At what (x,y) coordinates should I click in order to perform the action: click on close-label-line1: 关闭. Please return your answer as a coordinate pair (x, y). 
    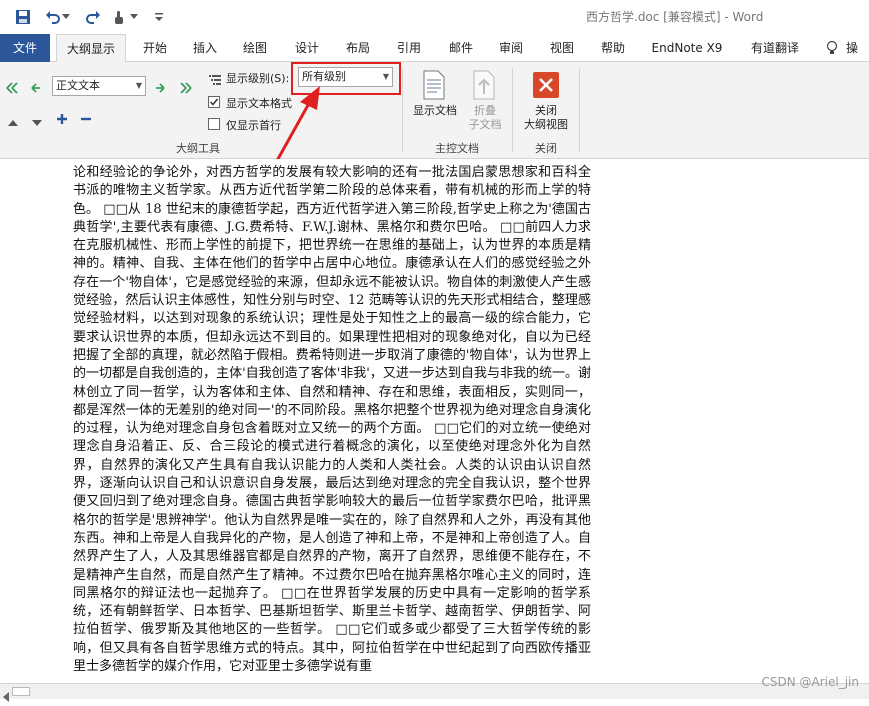
    Looking at the image, I should click on (546, 110).